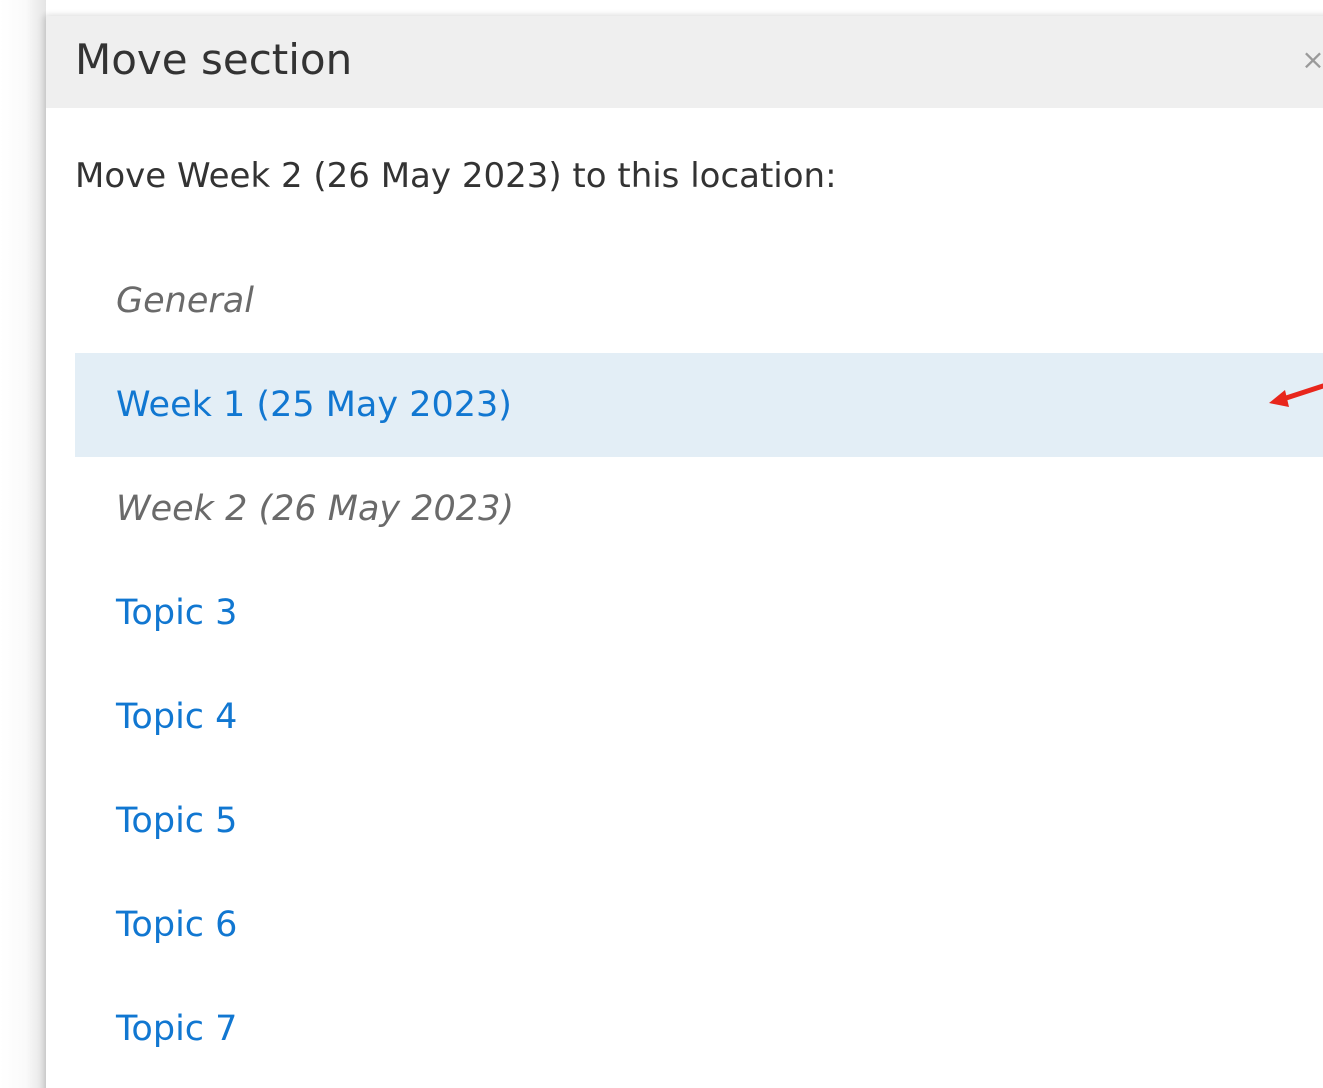 Image resolution: width=1323 pixels, height=1088 pixels. I want to click on list-item: Topic 5, so click(699, 821).